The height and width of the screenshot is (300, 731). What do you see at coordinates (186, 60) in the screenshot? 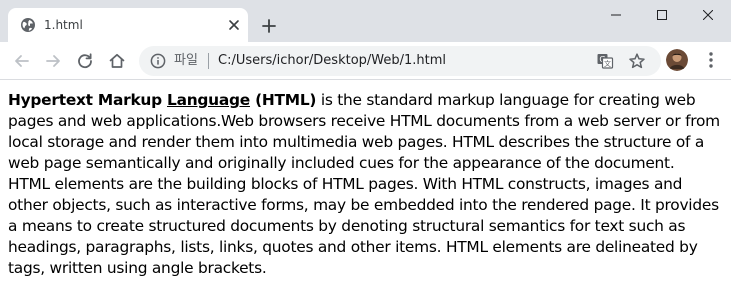
I see `scheme-label: 파일` at bounding box center [186, 60].